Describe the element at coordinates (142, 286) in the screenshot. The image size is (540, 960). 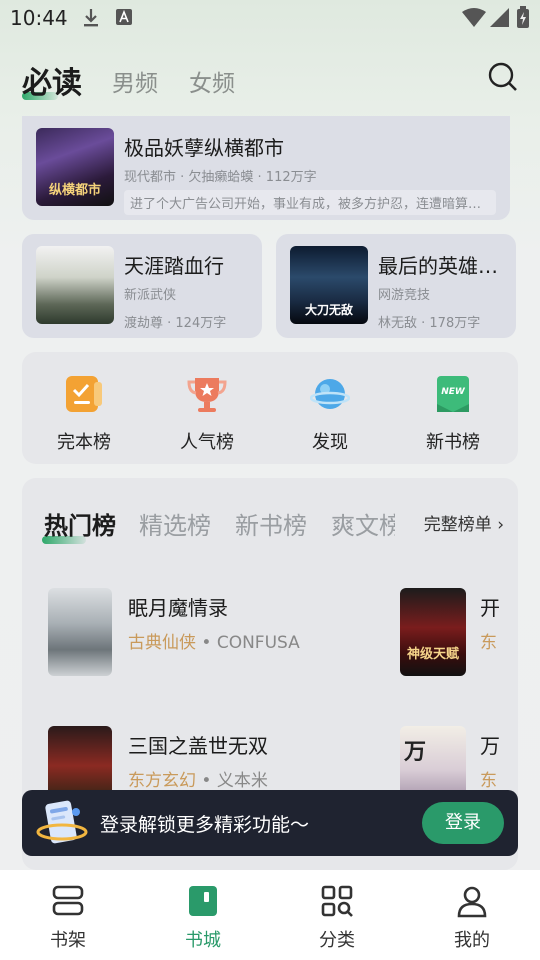
I see `book-card-tianya: 天涯踏血行 新派武侠 渡劫尊 · 124万字` at that location.